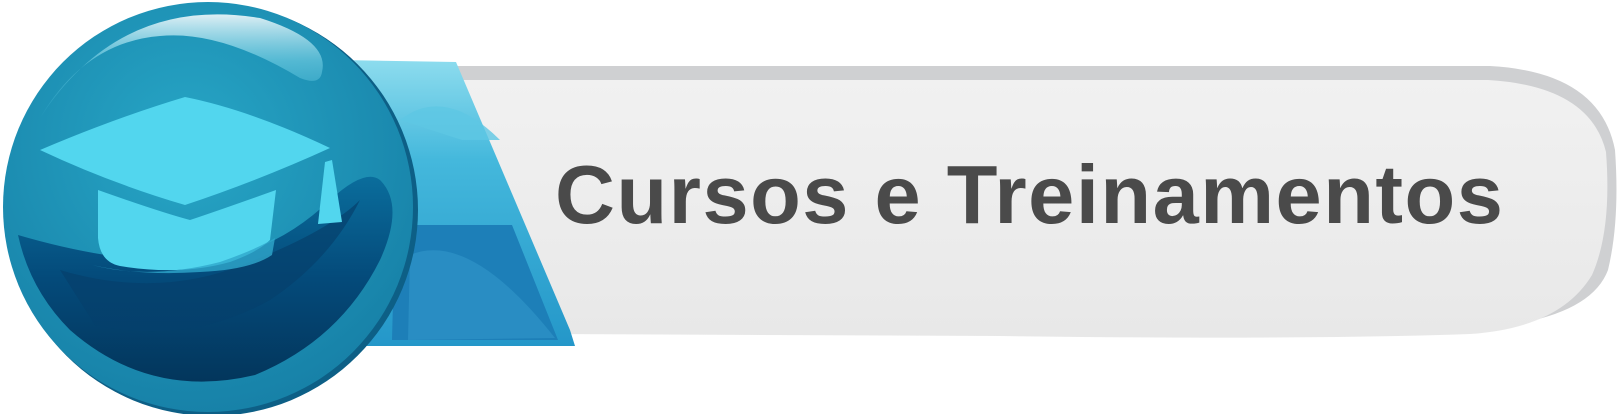 The width and height of the screenshot is (1622, 414). What do you see at coordinates (1030, 194) in the screenshot?
I see `banner-title: Cursos e Treinamentos` at bounding box center [1030, 194].